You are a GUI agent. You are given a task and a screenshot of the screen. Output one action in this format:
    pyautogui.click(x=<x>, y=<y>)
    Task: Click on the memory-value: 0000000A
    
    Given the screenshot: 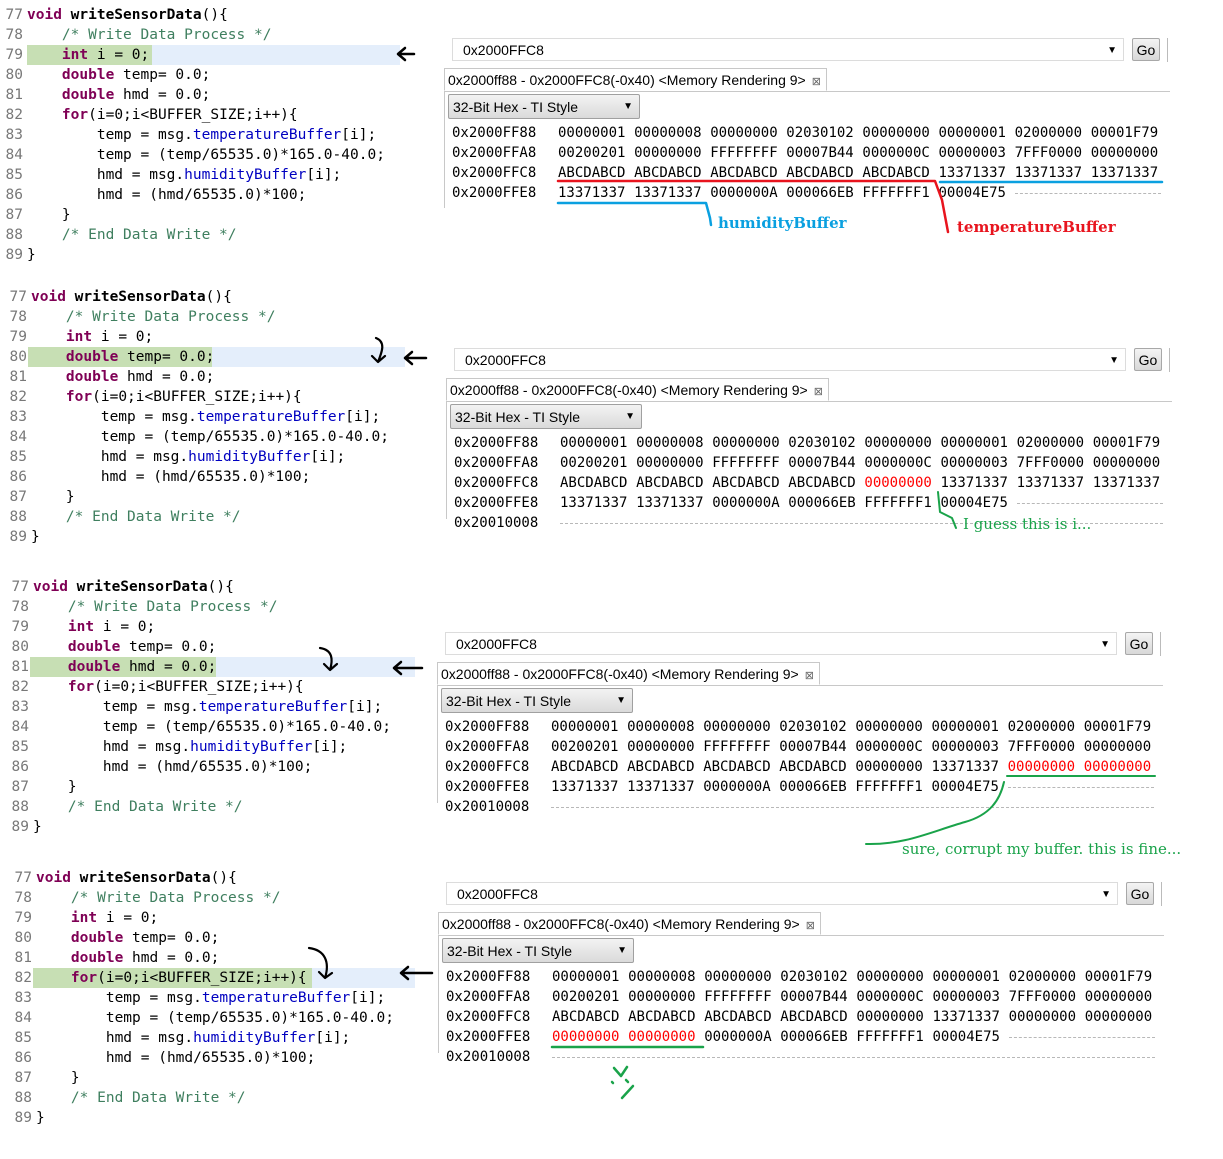 What is the action you would take?
    pyautogui.click(x=743, y=193)
    